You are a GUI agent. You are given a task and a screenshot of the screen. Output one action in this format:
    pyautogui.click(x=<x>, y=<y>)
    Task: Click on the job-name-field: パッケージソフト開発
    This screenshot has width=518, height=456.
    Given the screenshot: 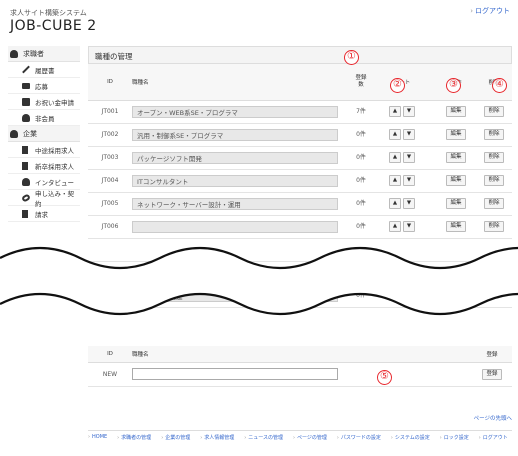 What is the action you would take?
    pyautogui.click(x=235, y=157)
    